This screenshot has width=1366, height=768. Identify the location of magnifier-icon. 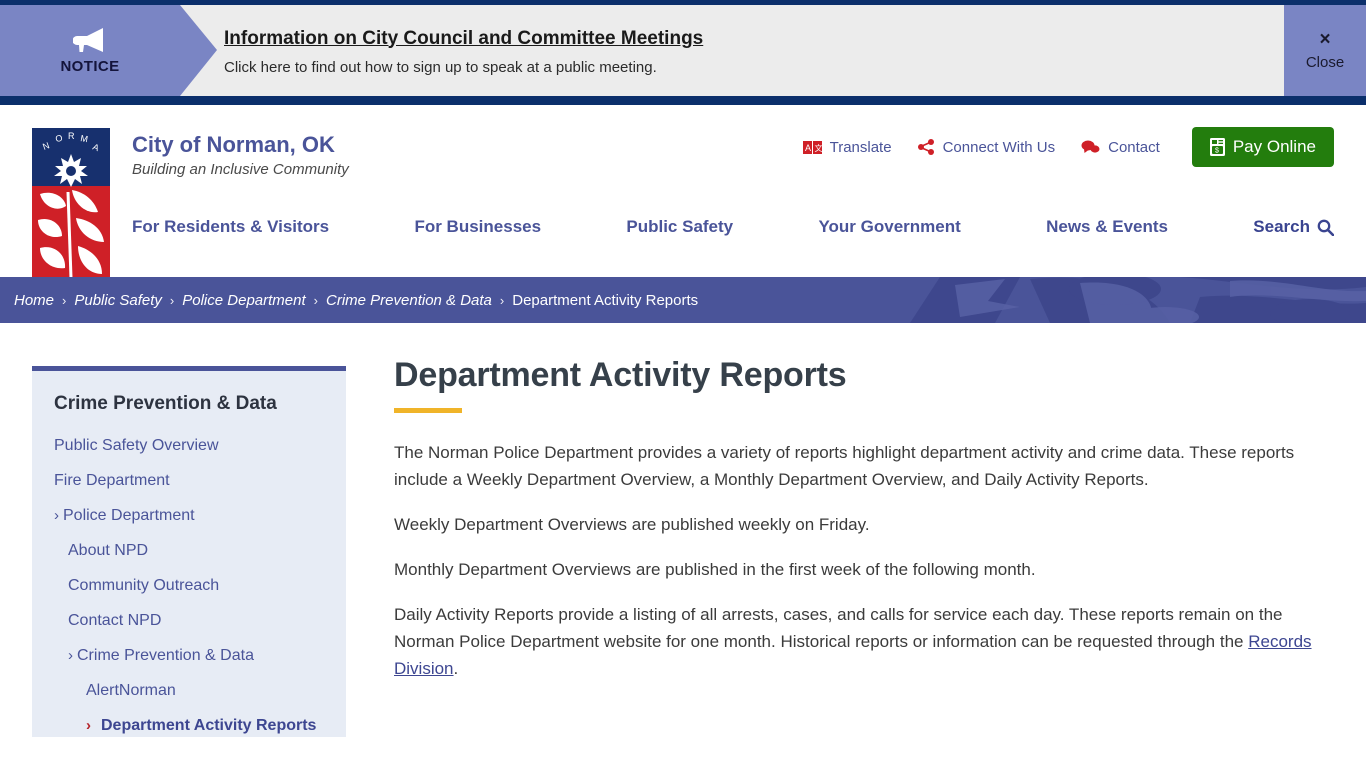
(1325, 227).